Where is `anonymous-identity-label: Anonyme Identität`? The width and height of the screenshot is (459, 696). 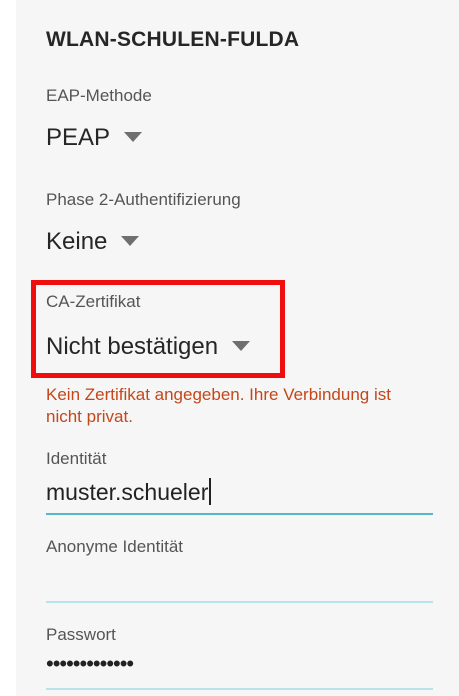 anonymous-identity-label: Anonyme Identität is located at coordinates (115, 546).